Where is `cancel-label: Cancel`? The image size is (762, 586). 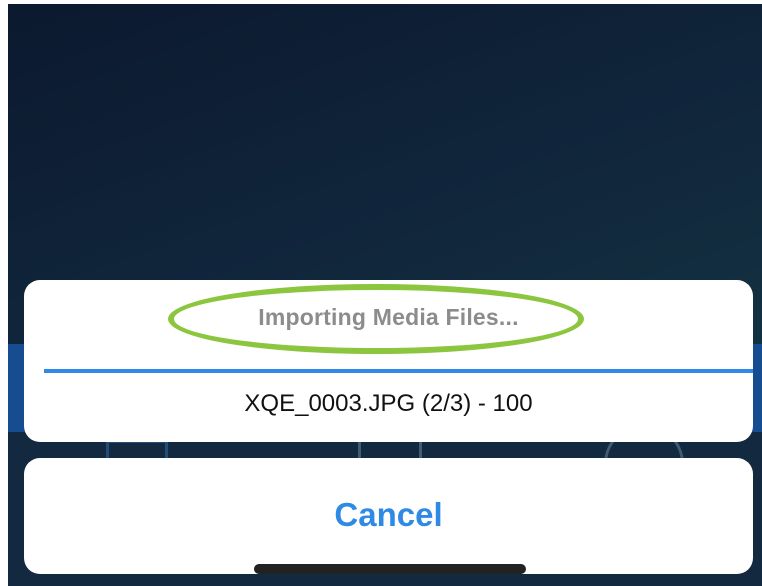
cancel-label: Cancel is located at coordinates (388, 514).